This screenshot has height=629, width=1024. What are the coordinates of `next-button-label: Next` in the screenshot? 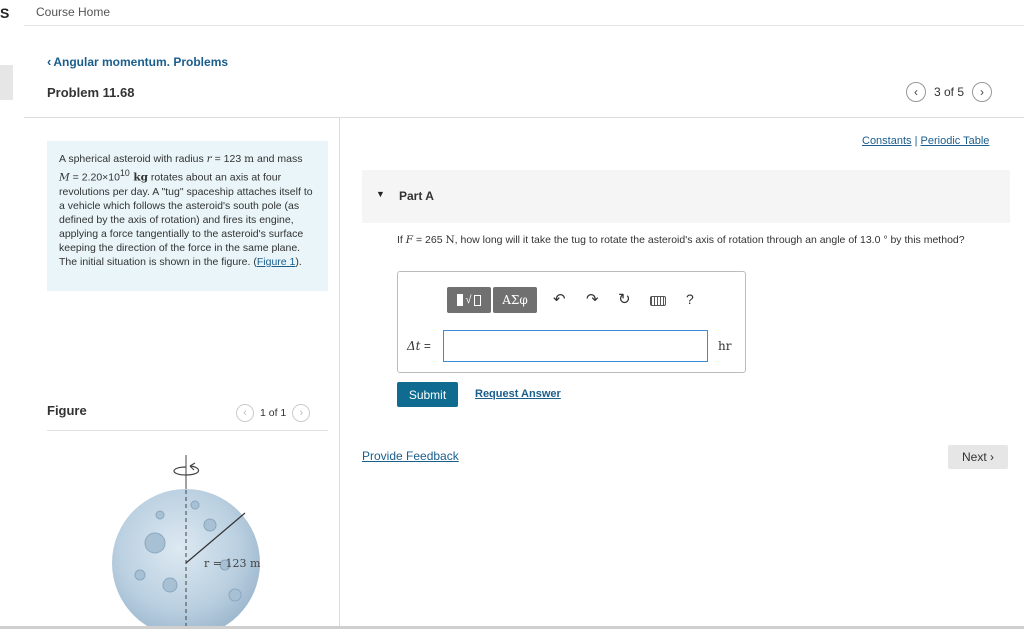 It's located at (974, 457).